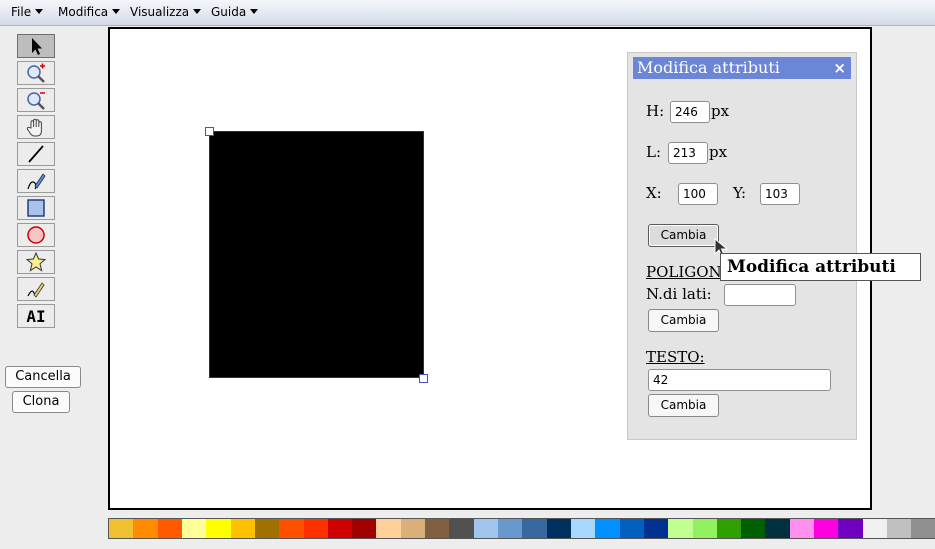  I want to click on rectangle-tool, so click(36, 208).